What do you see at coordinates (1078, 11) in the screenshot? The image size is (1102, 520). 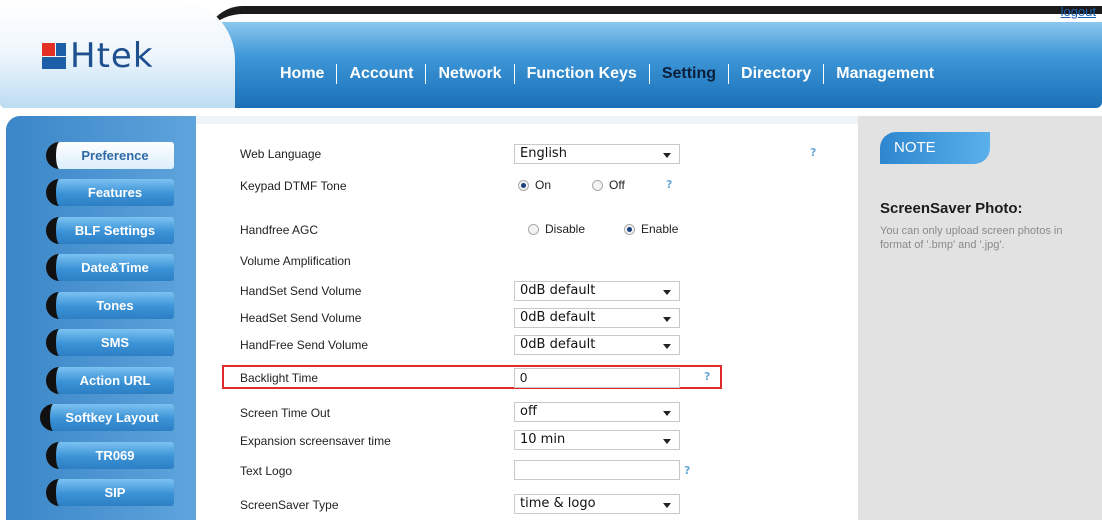 I see `logout-link: logout` at bounding box center [1078, 11].